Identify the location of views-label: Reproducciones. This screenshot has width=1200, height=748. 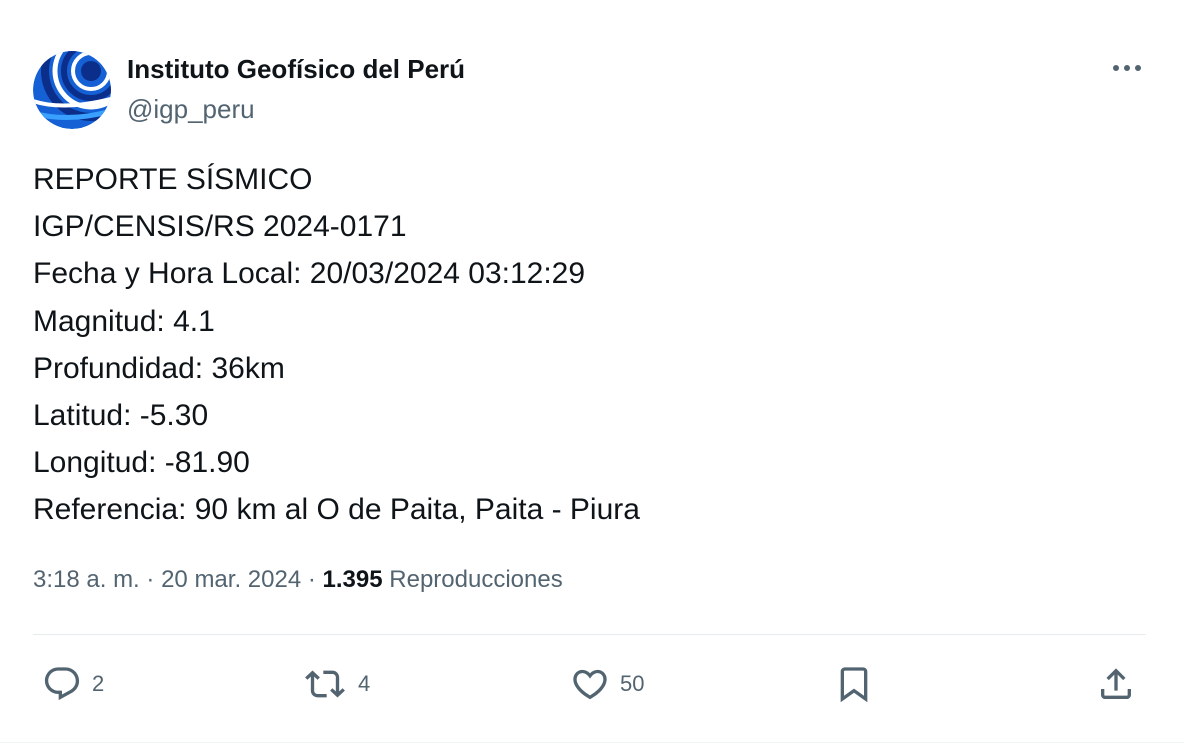
(476, 579).